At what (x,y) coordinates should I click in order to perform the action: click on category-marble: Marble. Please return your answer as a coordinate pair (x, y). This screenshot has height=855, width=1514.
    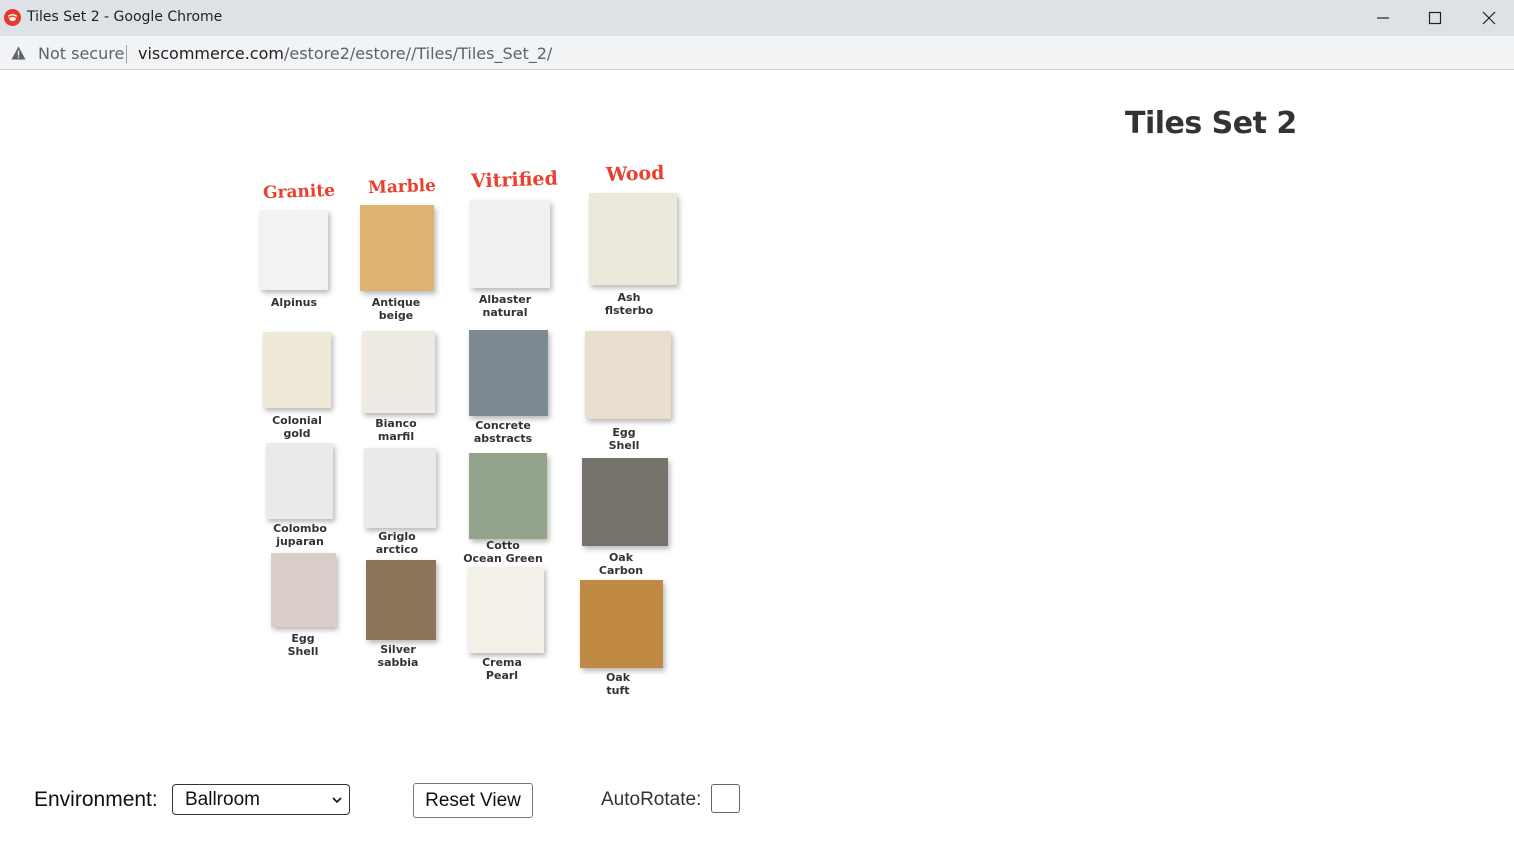
    Looking at the image, I should click on (402, 187).